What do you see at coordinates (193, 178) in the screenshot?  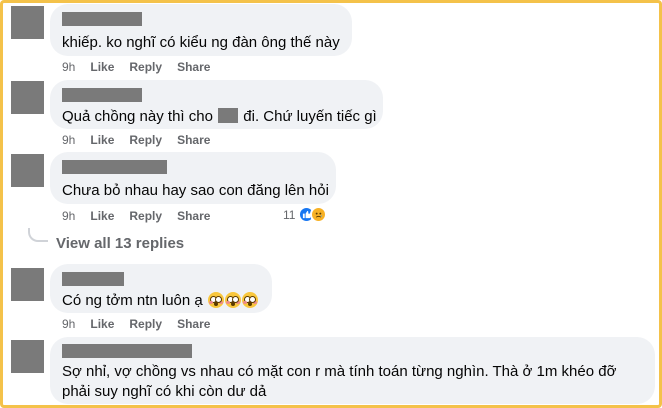 I see `comment-bubble: Chưa bỏ nhau hay sao con đăng lên hỏi` at bounding box center [193, 178].